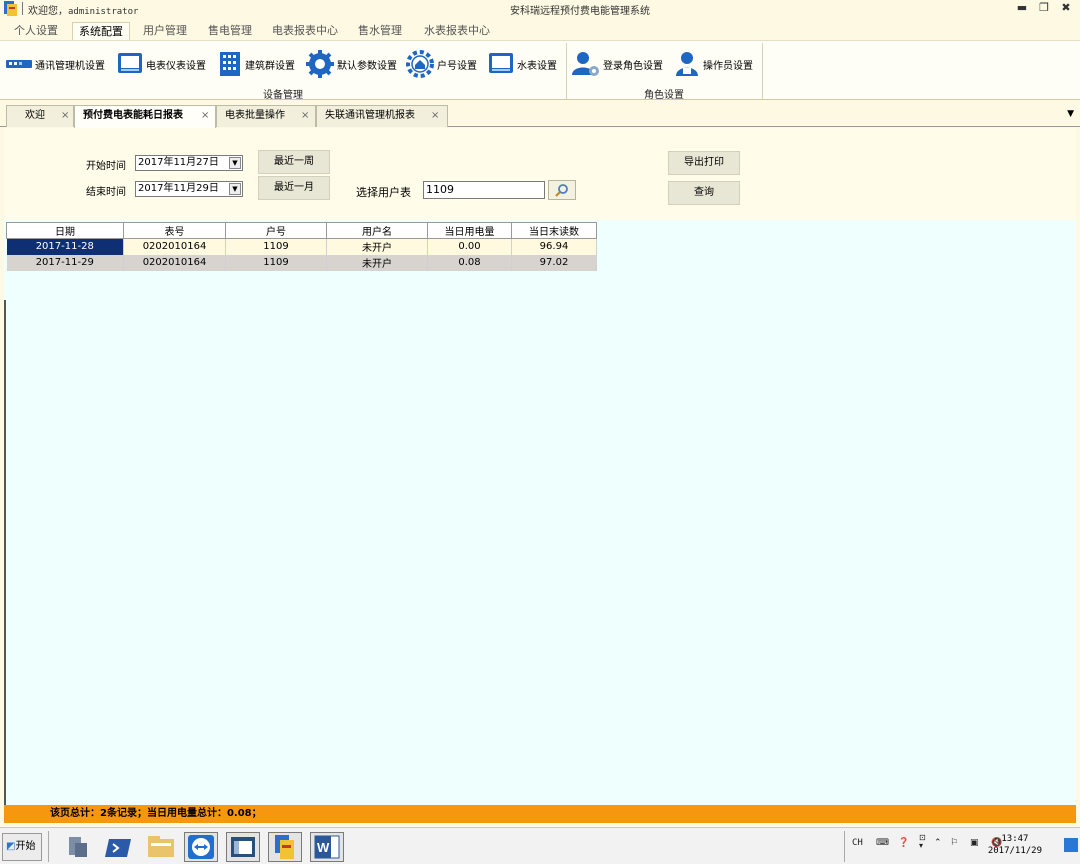 The height and width of the screenshot is (864, 1080). What do you see at coordinates (1022, 8) in the screenshot?
I see `minimize-button: ▬` at bounding box center [1022, 8].